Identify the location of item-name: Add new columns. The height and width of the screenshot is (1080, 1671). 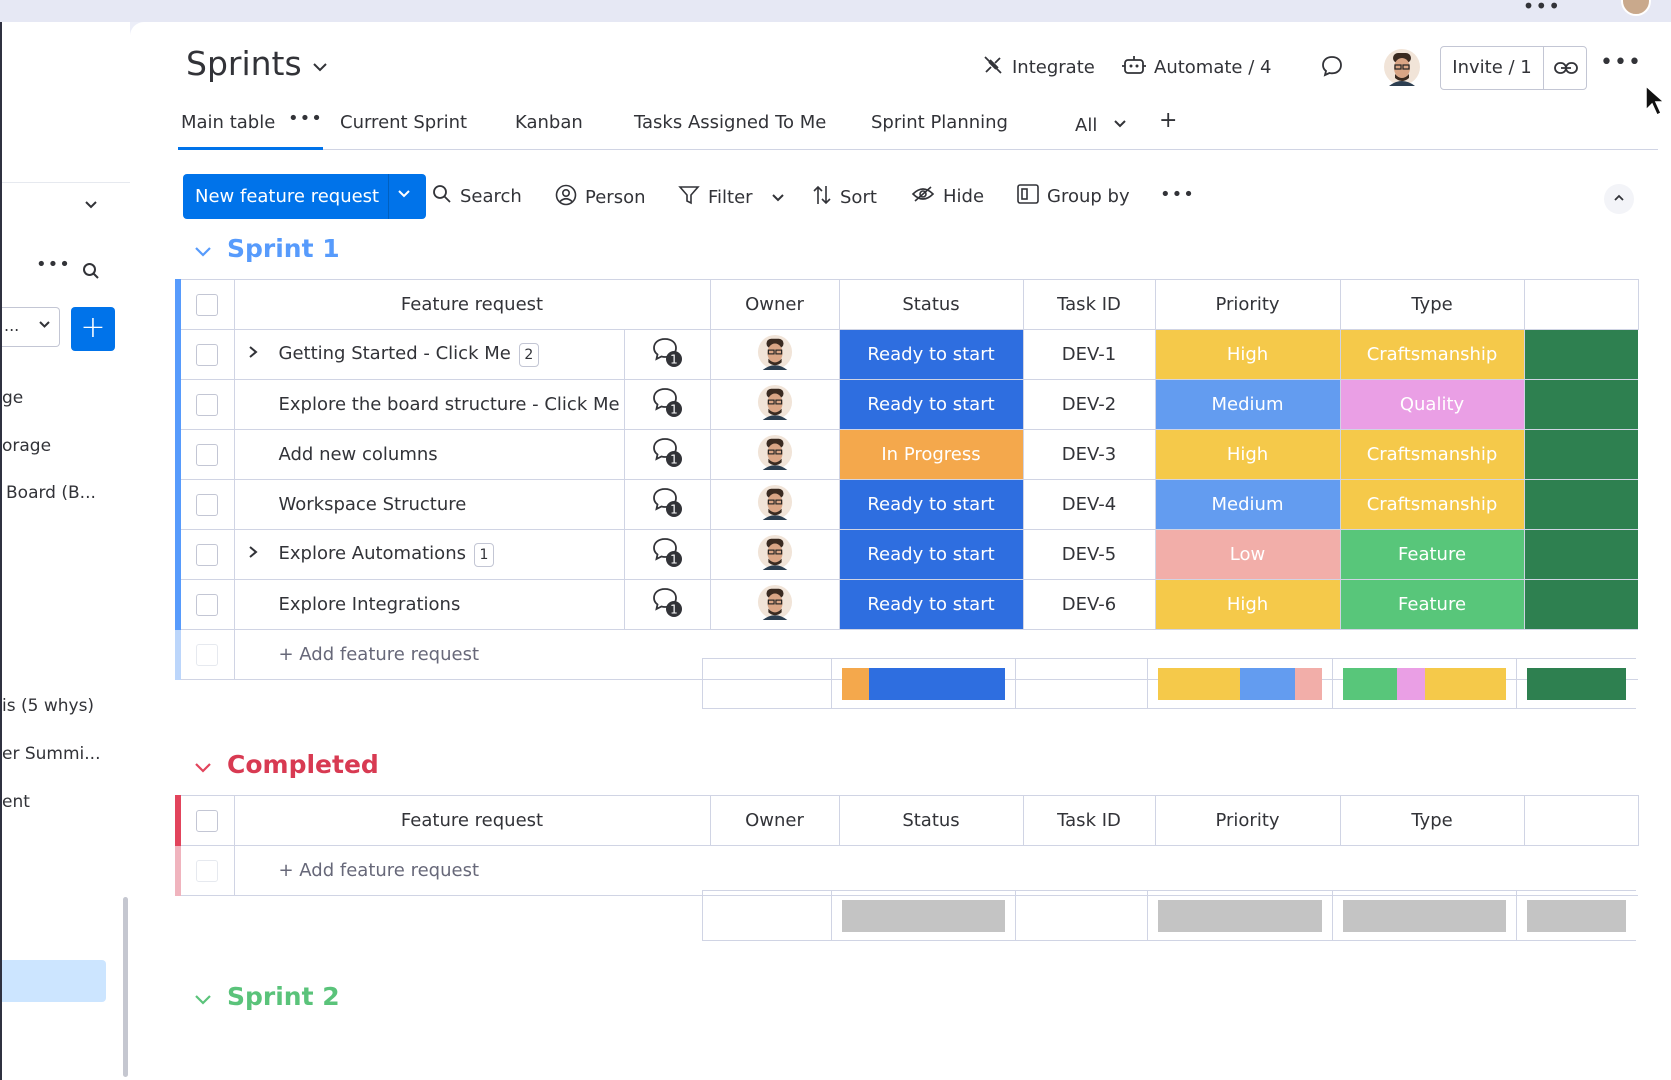
(358, 454).